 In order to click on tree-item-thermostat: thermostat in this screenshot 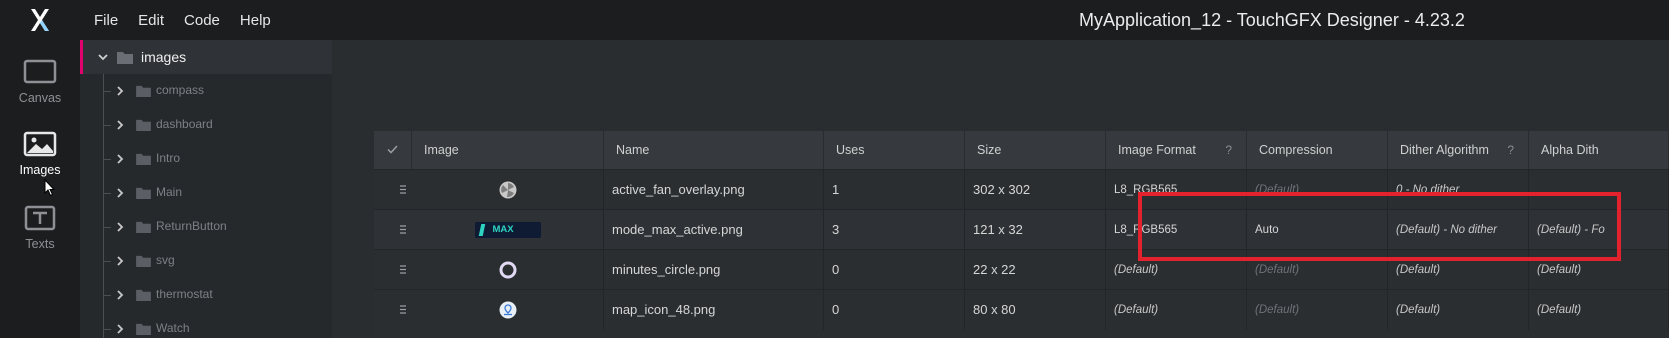, I will do `click(206, 295)`.